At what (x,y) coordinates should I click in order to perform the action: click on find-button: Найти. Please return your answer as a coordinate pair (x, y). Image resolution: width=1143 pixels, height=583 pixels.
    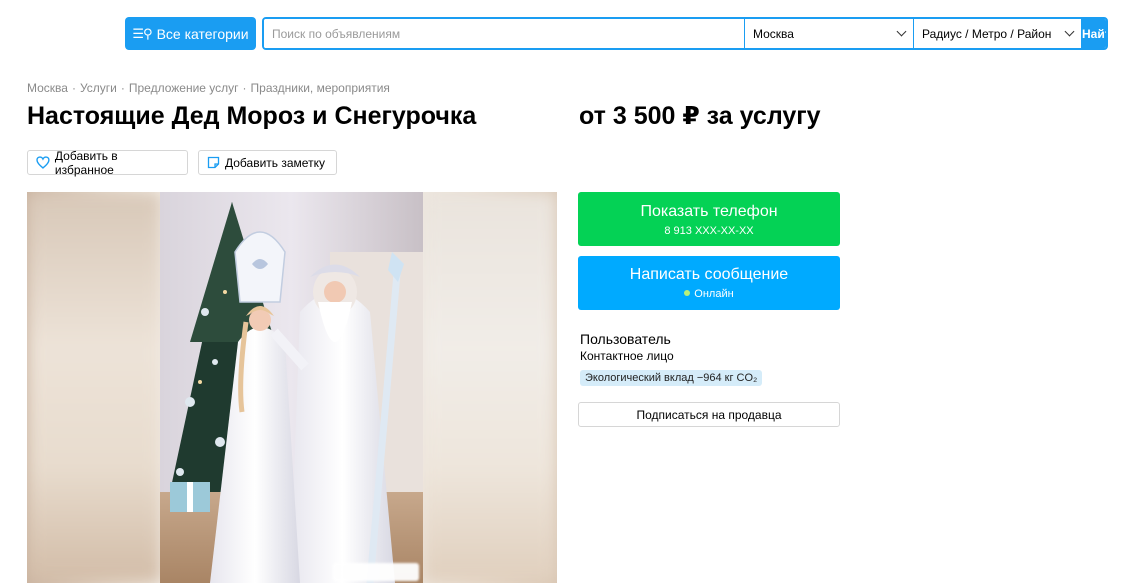
    Looking at the image, I should click on (1094, 33).